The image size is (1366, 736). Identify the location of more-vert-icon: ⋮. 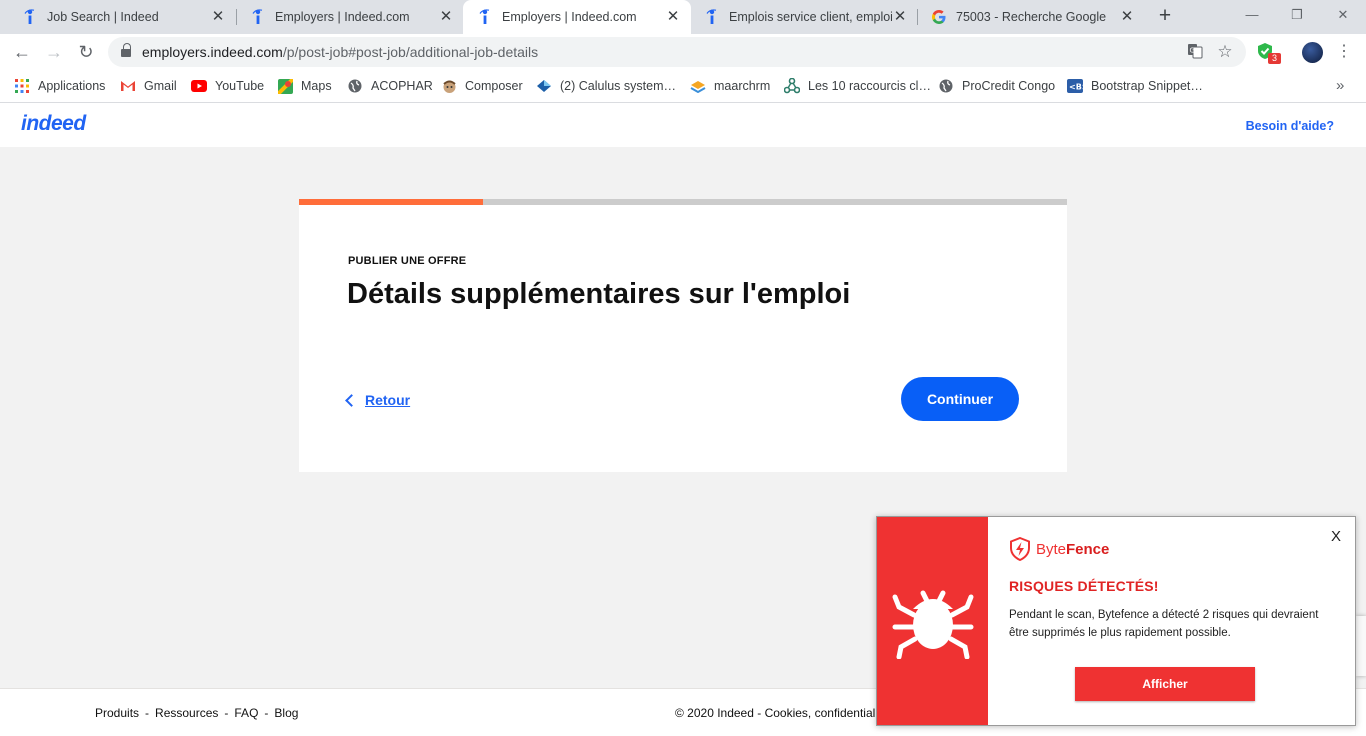
(1344, 52).